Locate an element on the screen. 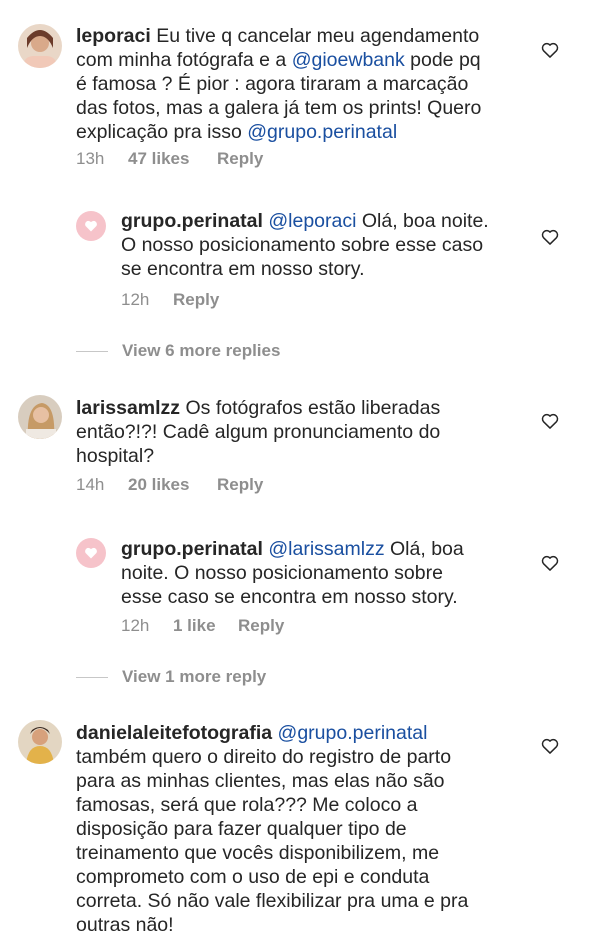  username: larissamlzz is located at coordinates (130, 408).